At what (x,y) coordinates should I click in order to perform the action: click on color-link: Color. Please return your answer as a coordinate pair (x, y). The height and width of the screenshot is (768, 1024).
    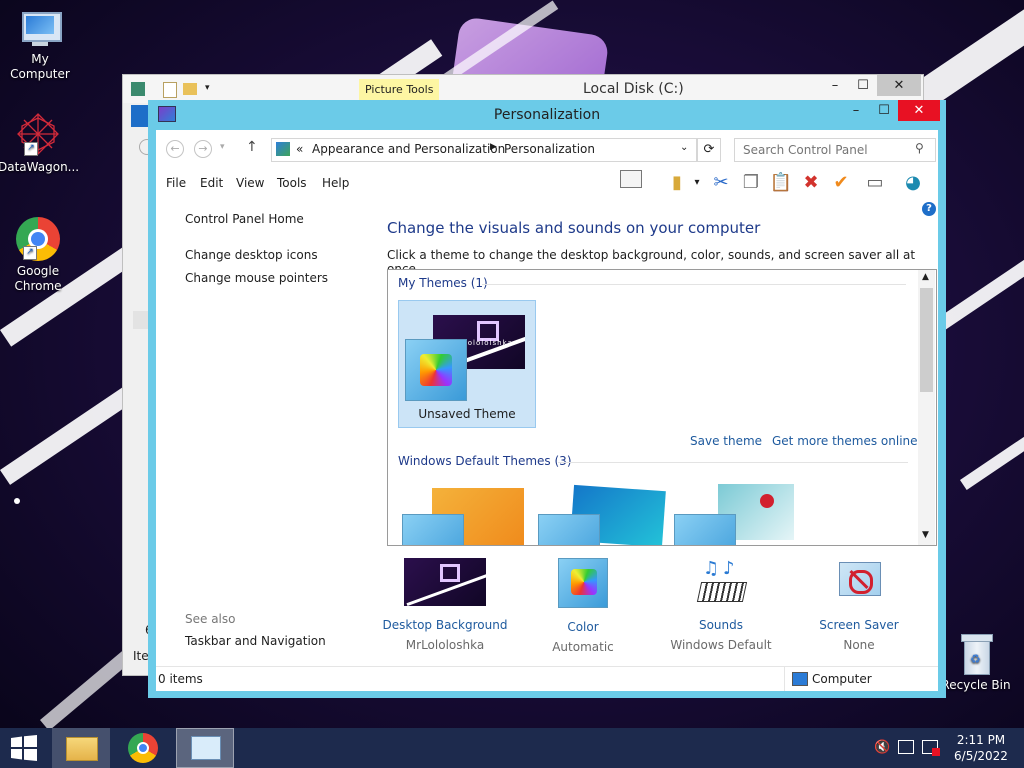
    Looking at the image, I should click on (583, 627).